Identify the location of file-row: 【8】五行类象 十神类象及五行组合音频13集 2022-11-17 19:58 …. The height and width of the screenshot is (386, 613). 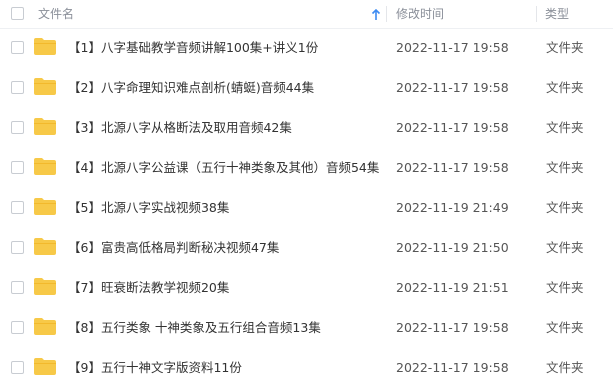
(306, 329).